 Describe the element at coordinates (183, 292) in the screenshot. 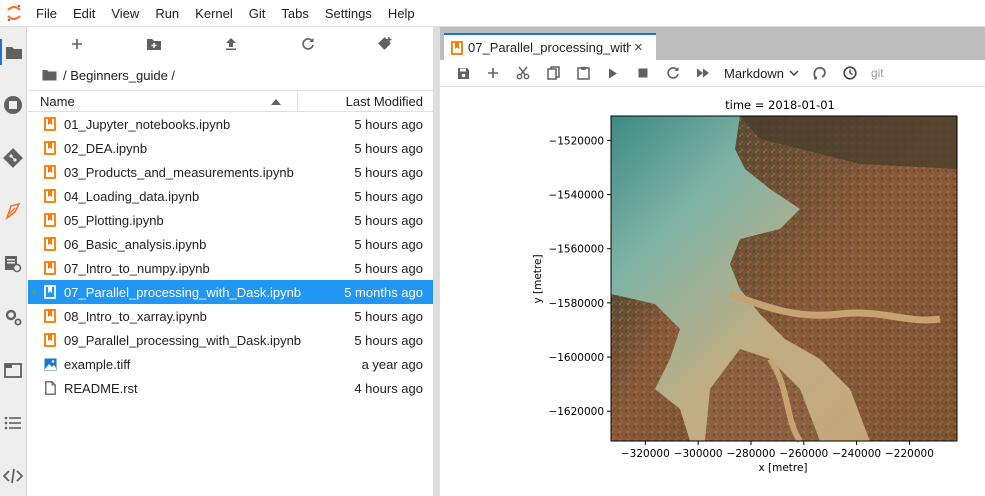

I see `file-name: 07_Parallel_processing_with_Dask.ipynb` at that location.